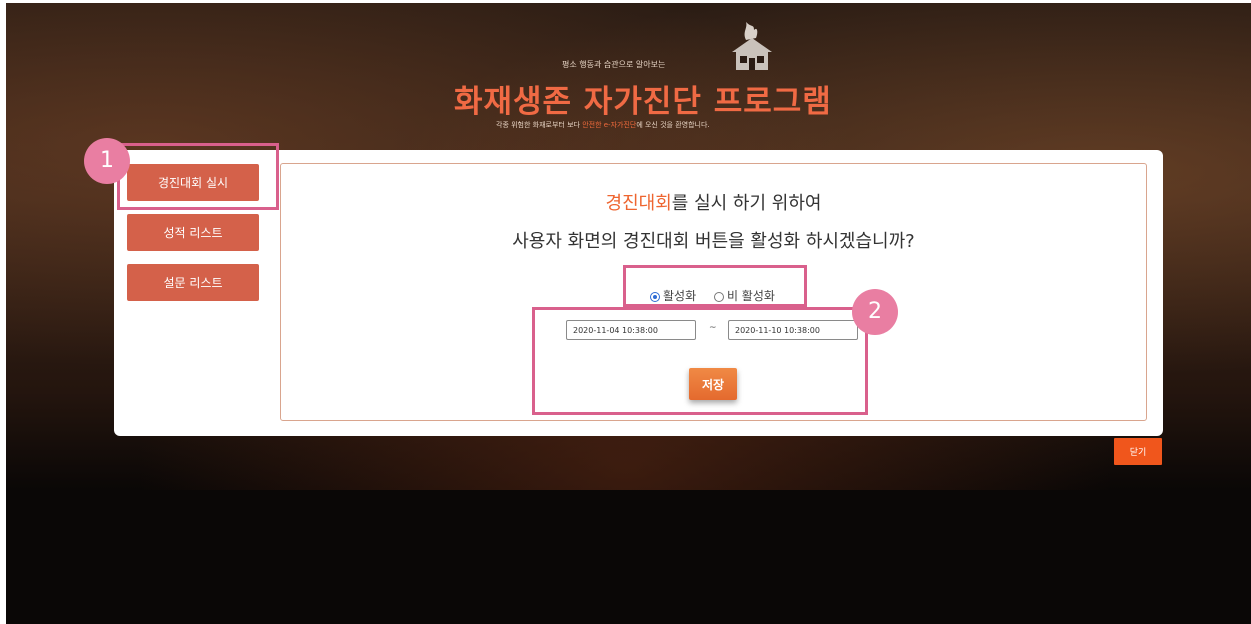  Describe the element at coordinates (193, 282) in the screenshot. I see `sidebar-item-survey-list: 설문 리스트` at that location.